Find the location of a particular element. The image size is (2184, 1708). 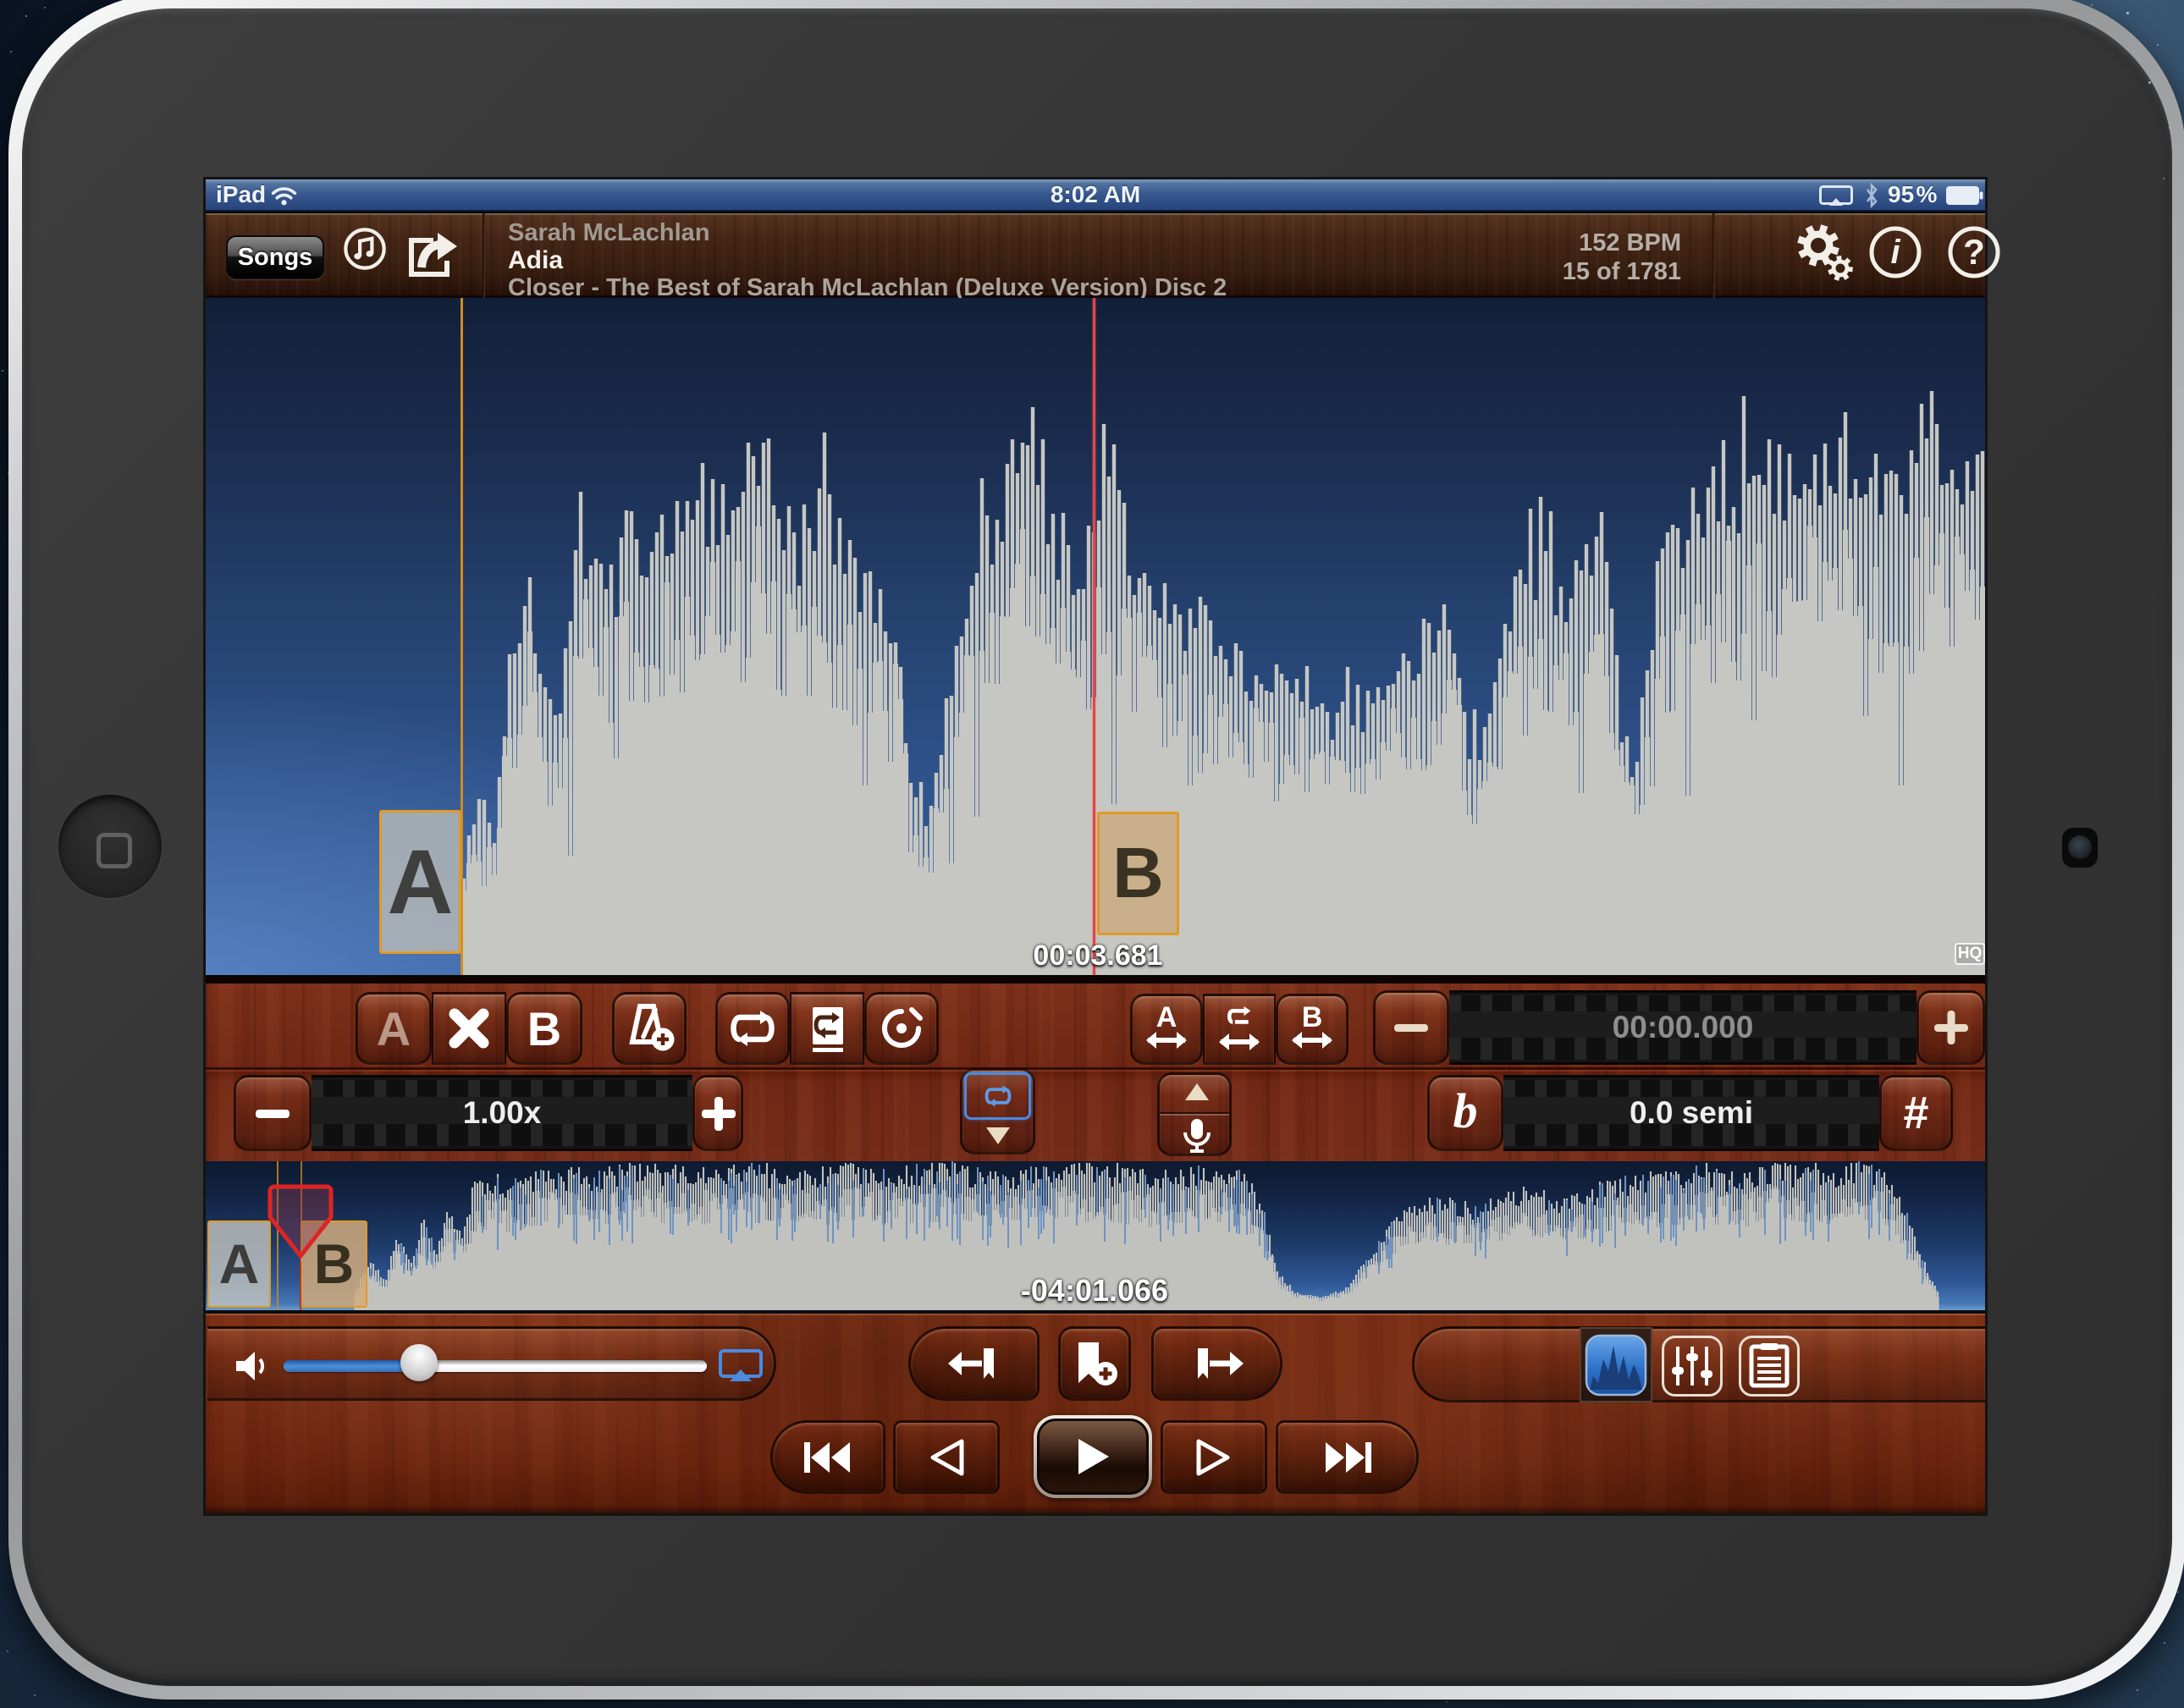

svg-text: A is located at coordinates (1166, 1020).